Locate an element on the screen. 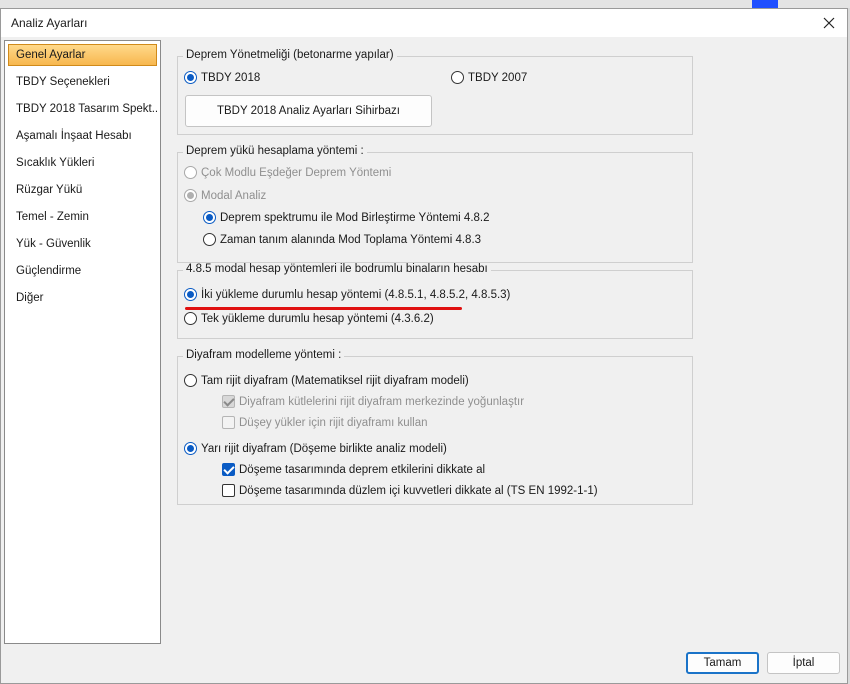 This screenshot has width=850, height=684. sidebar-item-retrofit: Güçlendirme is located at coordinates (82, 271).